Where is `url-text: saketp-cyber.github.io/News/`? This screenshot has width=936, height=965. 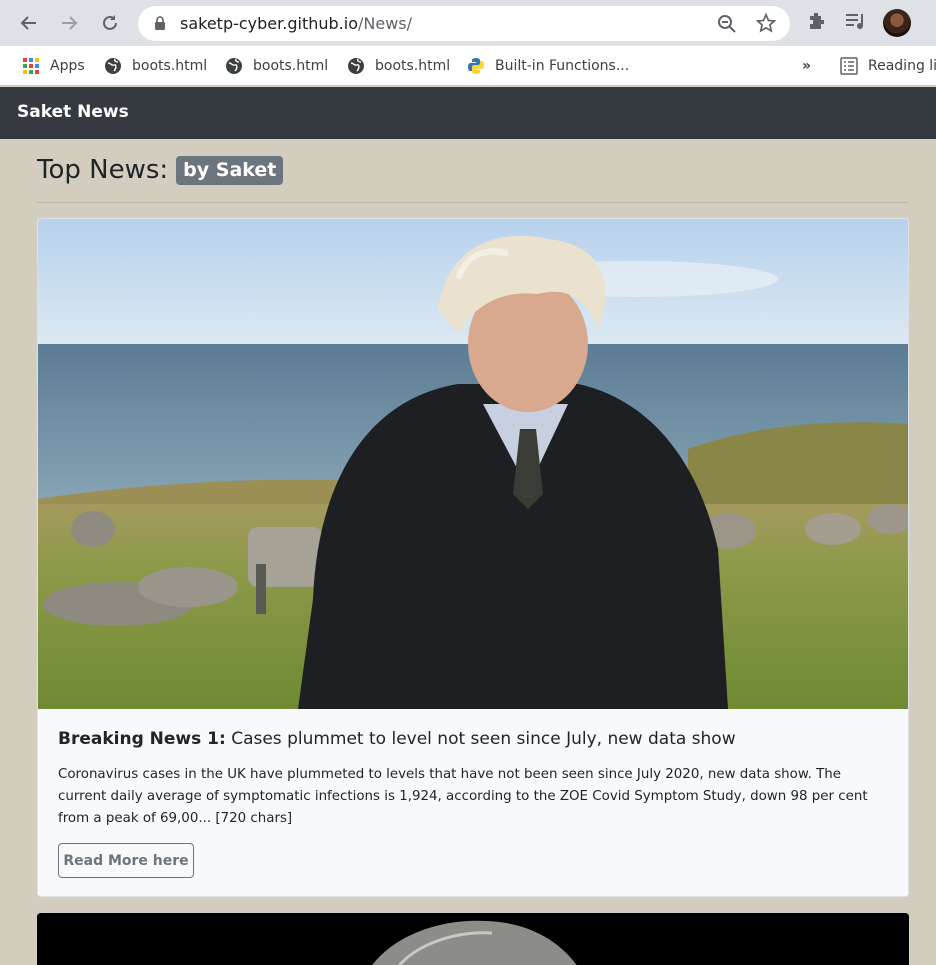 url-text: saketp-cyber.github.io/News/ is located at coordinates (296, 23).